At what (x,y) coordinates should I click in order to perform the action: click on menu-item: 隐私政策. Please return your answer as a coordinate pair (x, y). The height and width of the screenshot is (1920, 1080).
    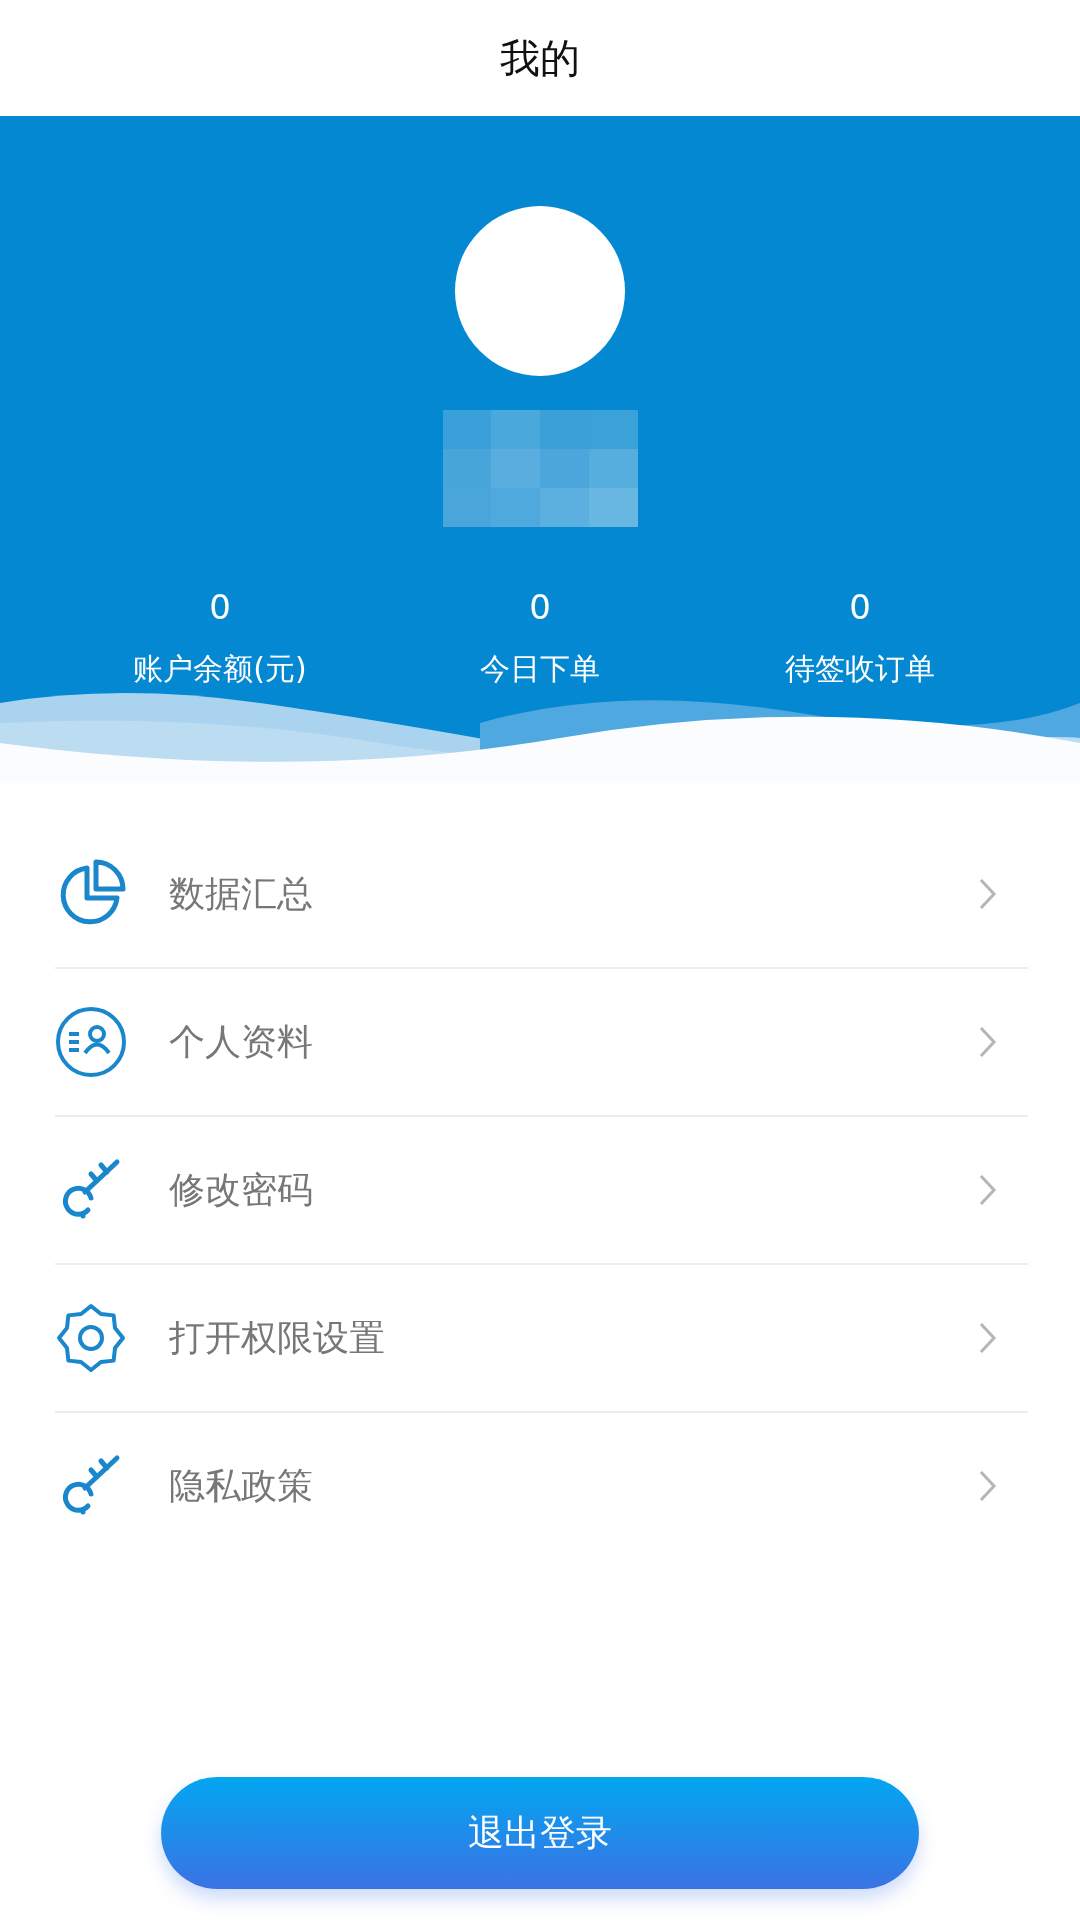
    Looking at the image, I should click on (541, 1486).